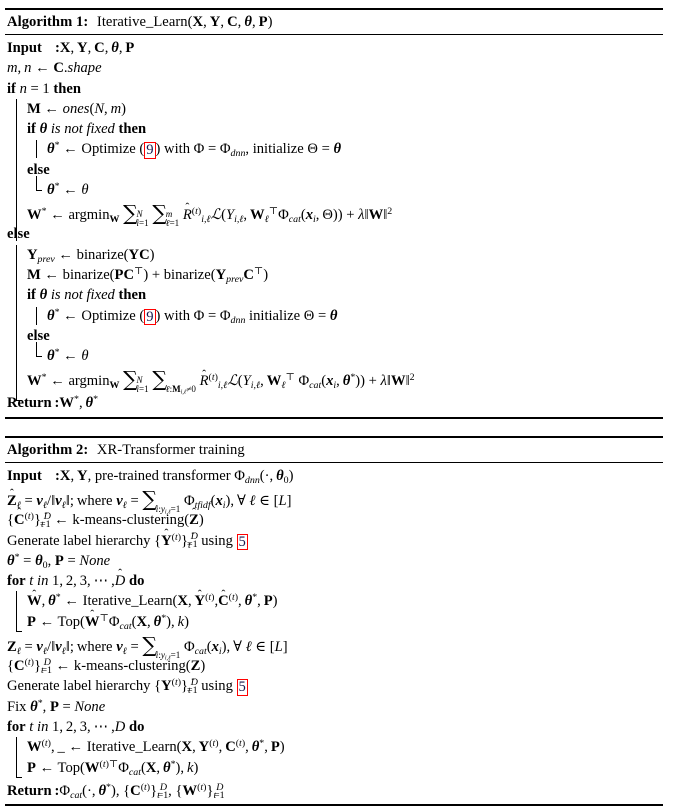  I want to click on algo1-line-theta-assign-a: θ* ← θ, so click(68, 189).